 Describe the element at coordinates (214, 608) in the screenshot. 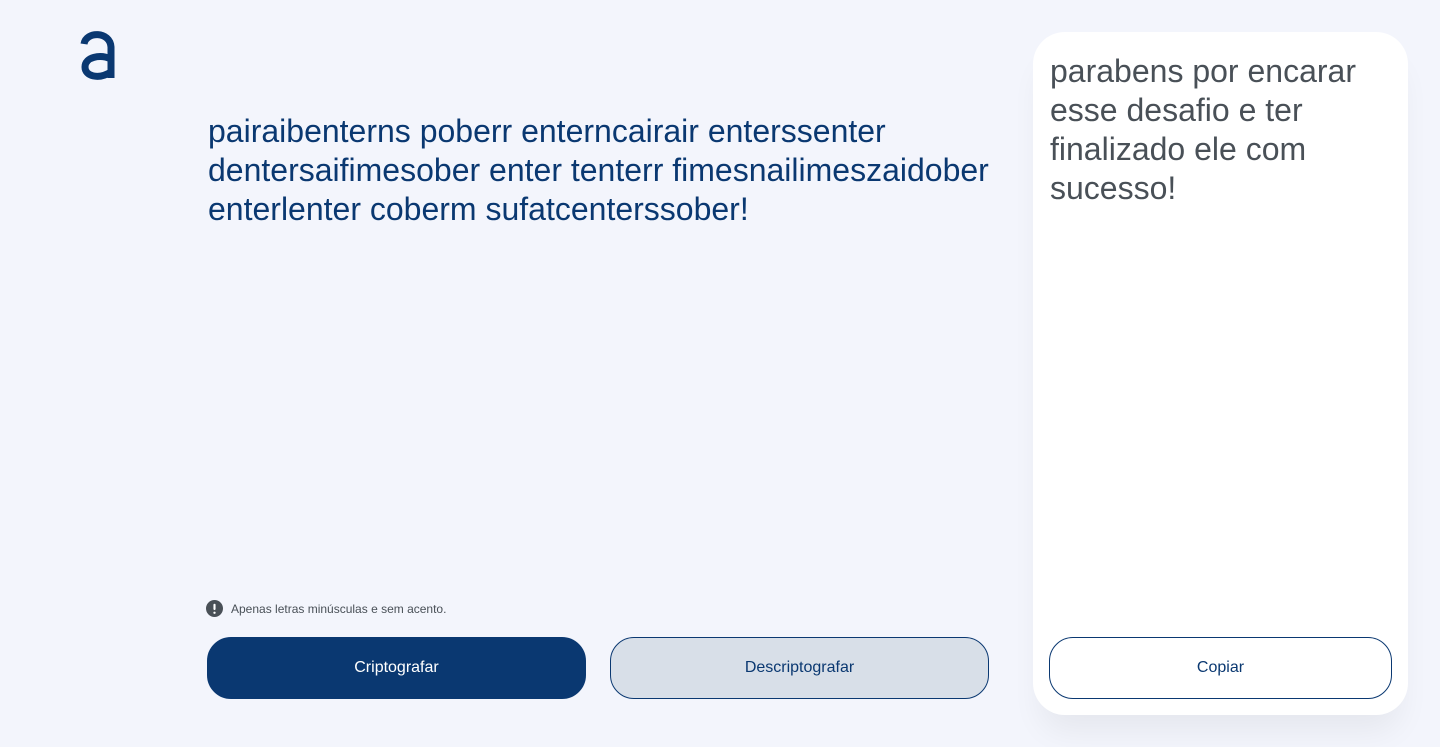

I see `exclamation-circle-icon` at that location.